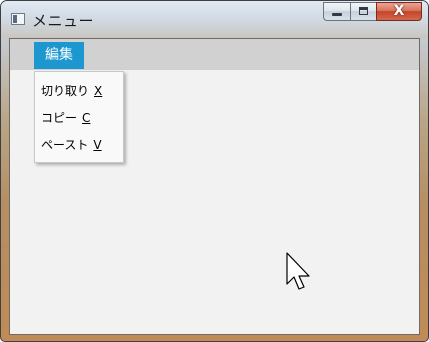 The image size is (429, 342). What do you see at coordinates (65, 91) in the screenshot?
I see `menu-item-cut-label: 切り取り` at bounding box center [65, 91].